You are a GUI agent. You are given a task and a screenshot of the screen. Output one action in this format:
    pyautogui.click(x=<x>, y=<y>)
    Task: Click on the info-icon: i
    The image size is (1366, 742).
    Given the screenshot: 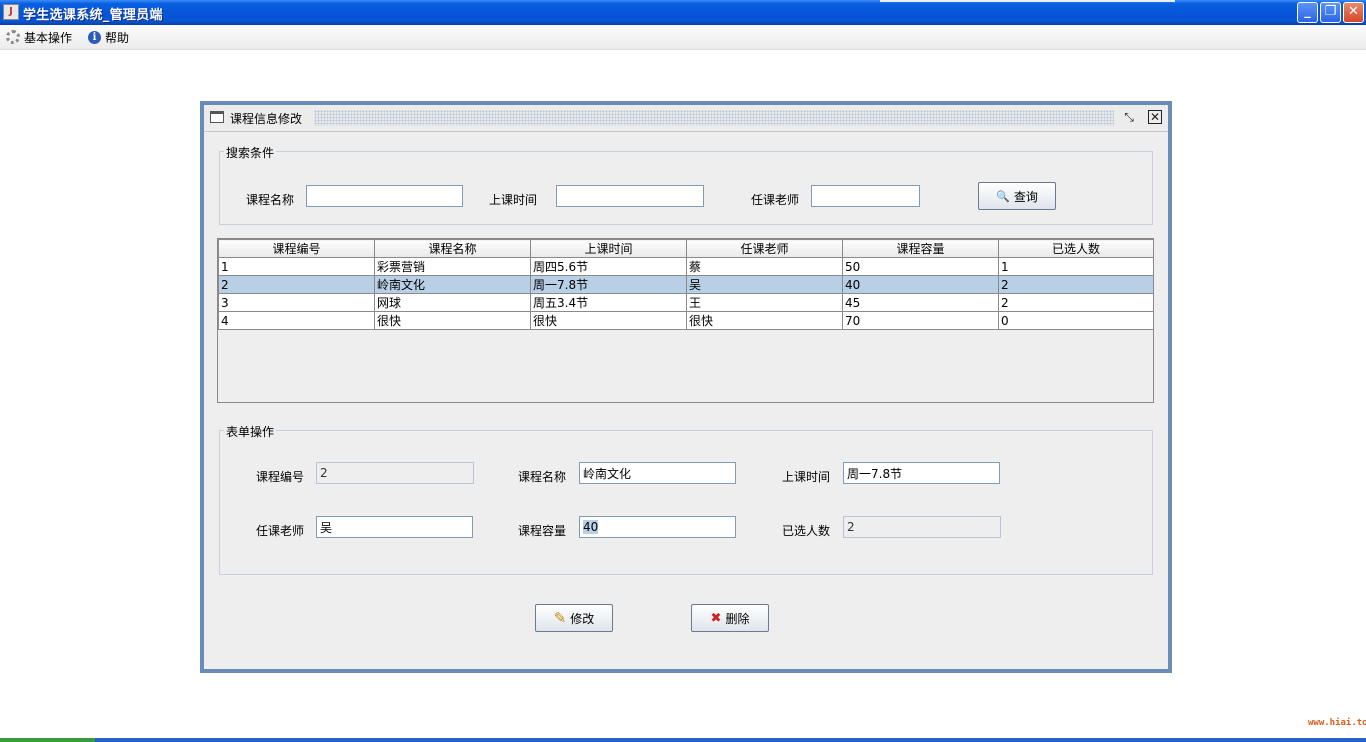 What is the action you would take?
    pyautogui.click(x=94, y=37)
    